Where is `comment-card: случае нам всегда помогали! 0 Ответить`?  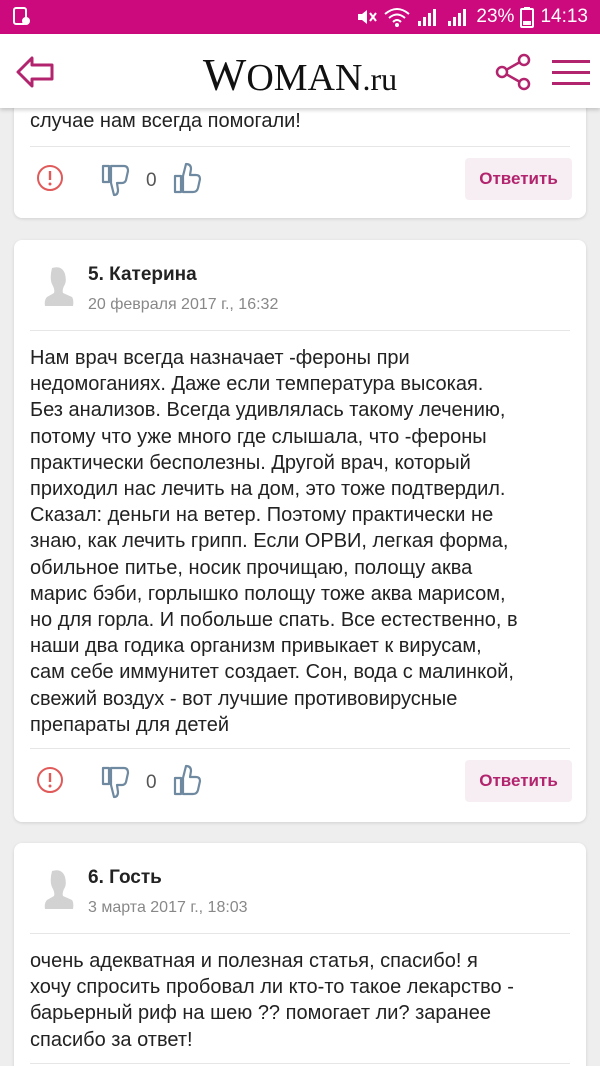
comment-card: случае нам всегда помогали! 0 Ответить is located at coordinates (300, 155).